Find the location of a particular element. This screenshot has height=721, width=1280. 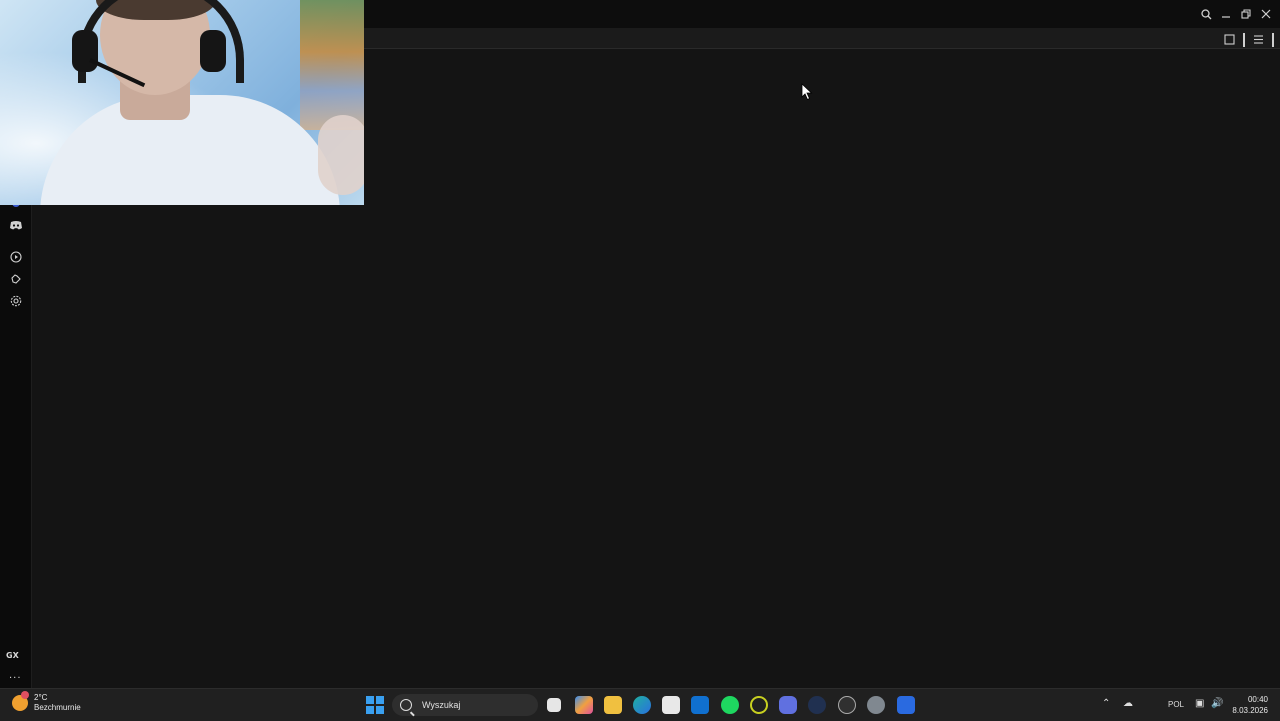

snapshot-icon is located at coordinates (1229, 39).